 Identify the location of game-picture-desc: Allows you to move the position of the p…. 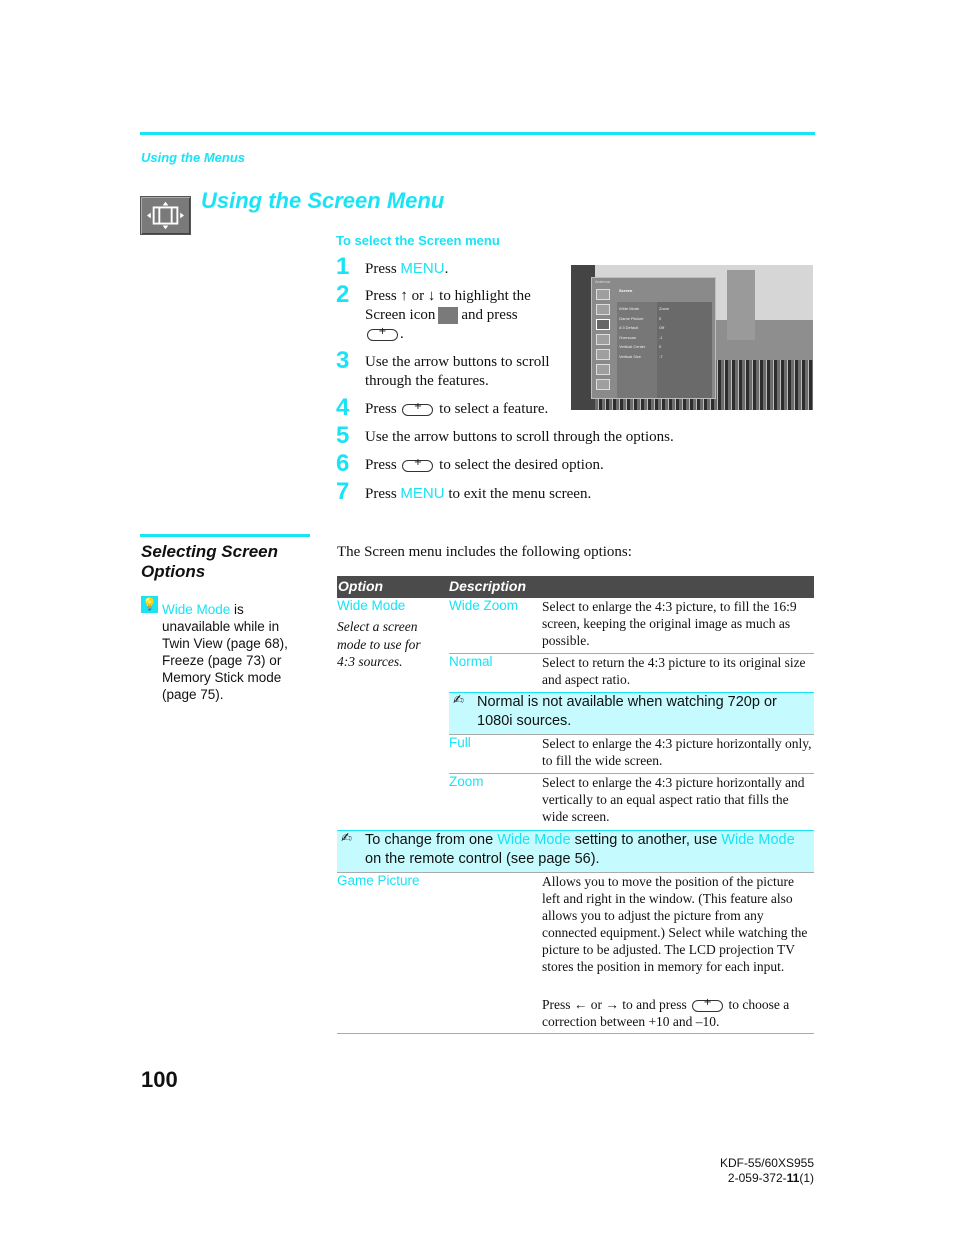
(675, 924).